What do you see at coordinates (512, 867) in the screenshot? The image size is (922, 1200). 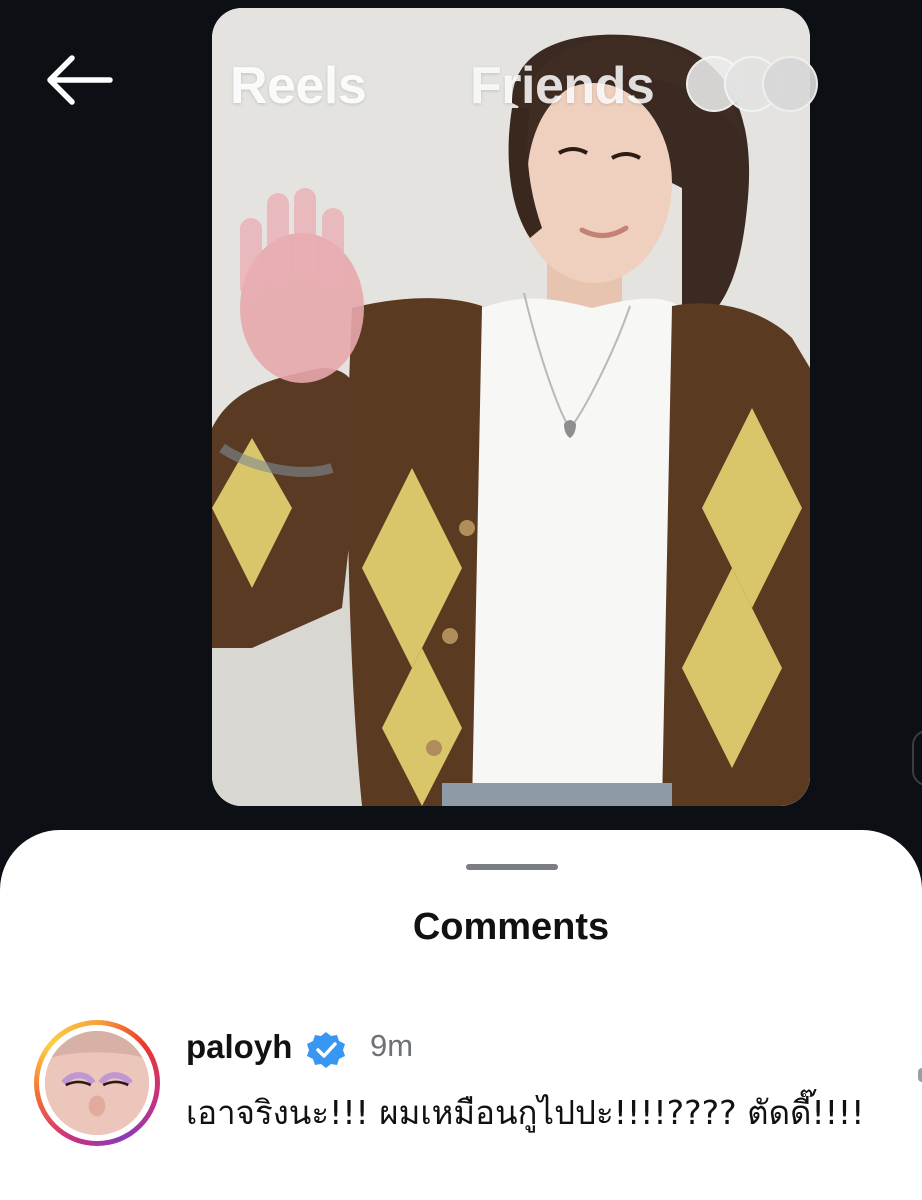 I see `sheet-grabber` at bounding box center [512, 867].